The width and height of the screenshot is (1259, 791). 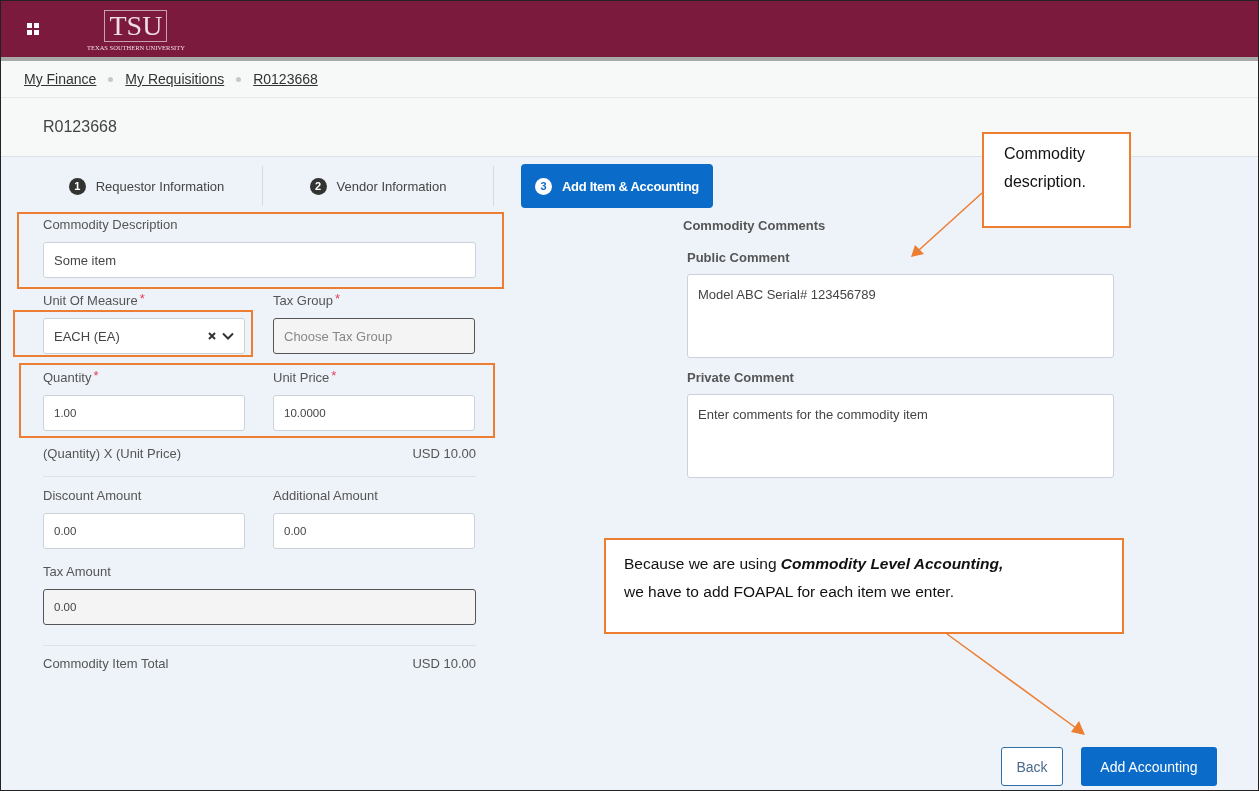 I want to click on step-tab: 1 Requestor Information, so click(x=146, y=186).